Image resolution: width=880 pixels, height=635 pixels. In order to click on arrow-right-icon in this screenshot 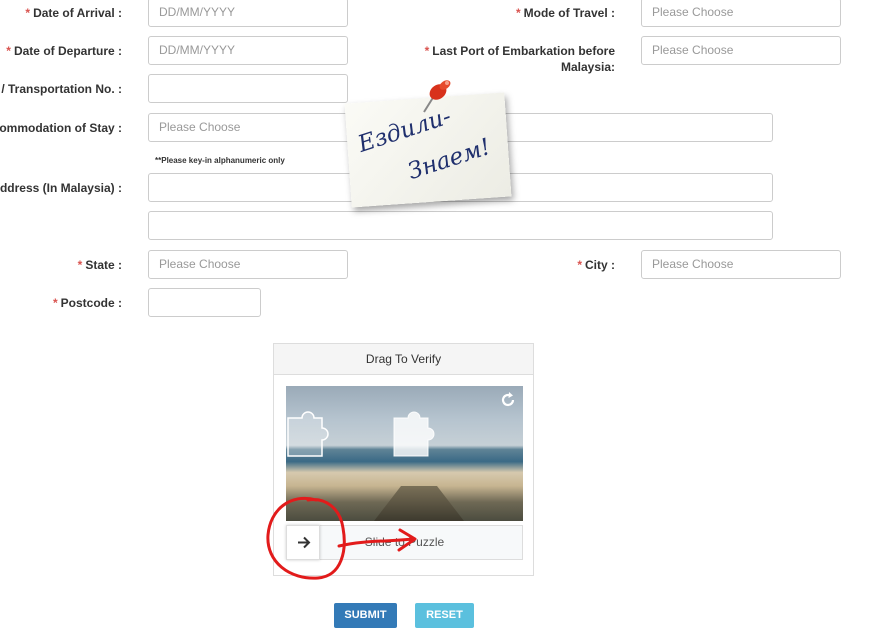, I will do `click(304, 542)`.